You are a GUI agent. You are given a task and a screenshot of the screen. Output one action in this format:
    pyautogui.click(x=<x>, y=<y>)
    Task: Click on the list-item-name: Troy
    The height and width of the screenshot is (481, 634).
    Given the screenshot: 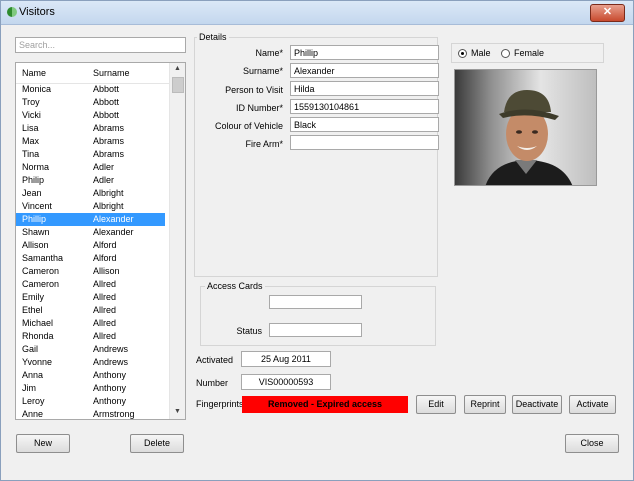 What is the action you would take?
    pyautogui.click(x=31, y=102)
    